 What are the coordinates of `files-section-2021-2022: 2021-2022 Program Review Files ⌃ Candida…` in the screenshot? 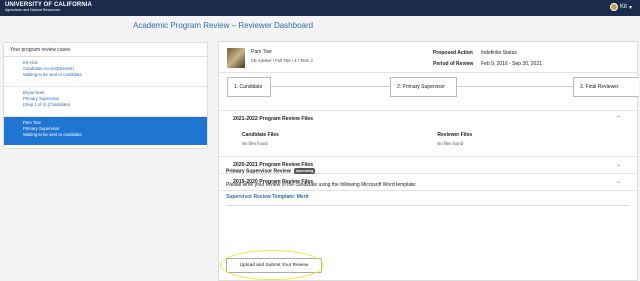 It's located at (428, 134).